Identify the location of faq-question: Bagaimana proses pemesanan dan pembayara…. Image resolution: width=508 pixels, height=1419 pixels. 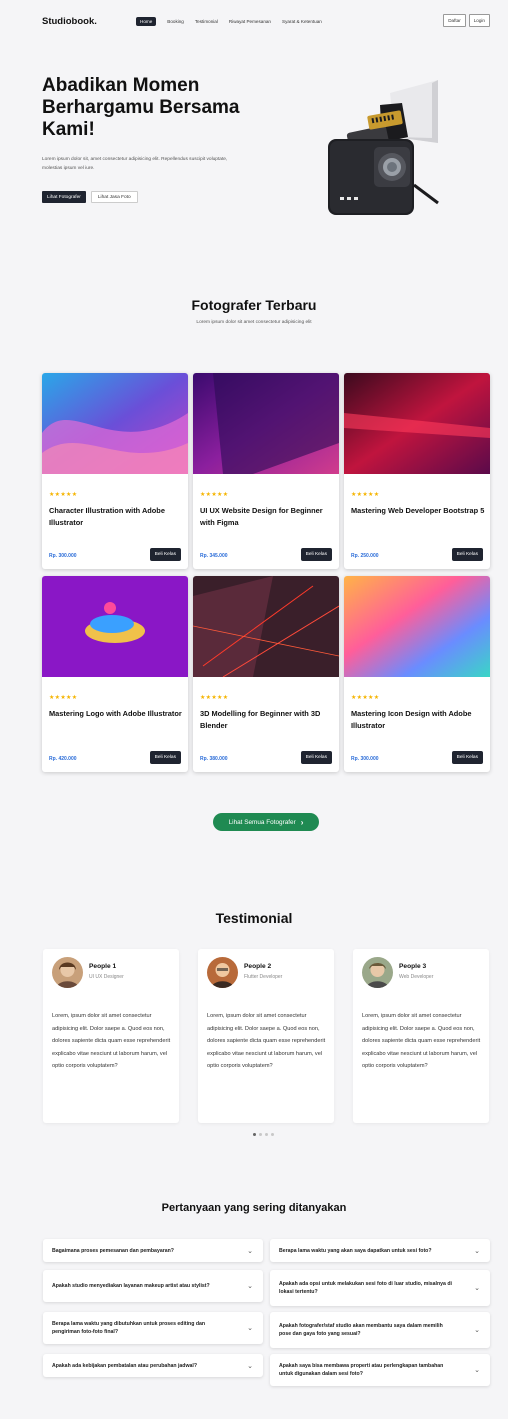
(113, 1250).